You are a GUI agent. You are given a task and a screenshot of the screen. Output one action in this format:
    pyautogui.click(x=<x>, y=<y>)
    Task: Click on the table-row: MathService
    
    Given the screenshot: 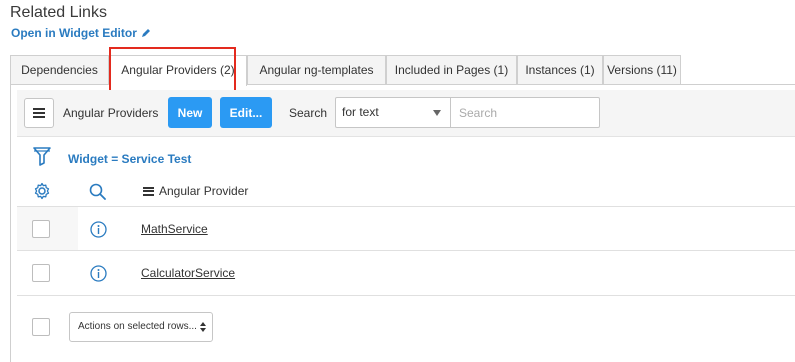 What is the action you would take?
    pyautogui.click(x=406, y=228)
    